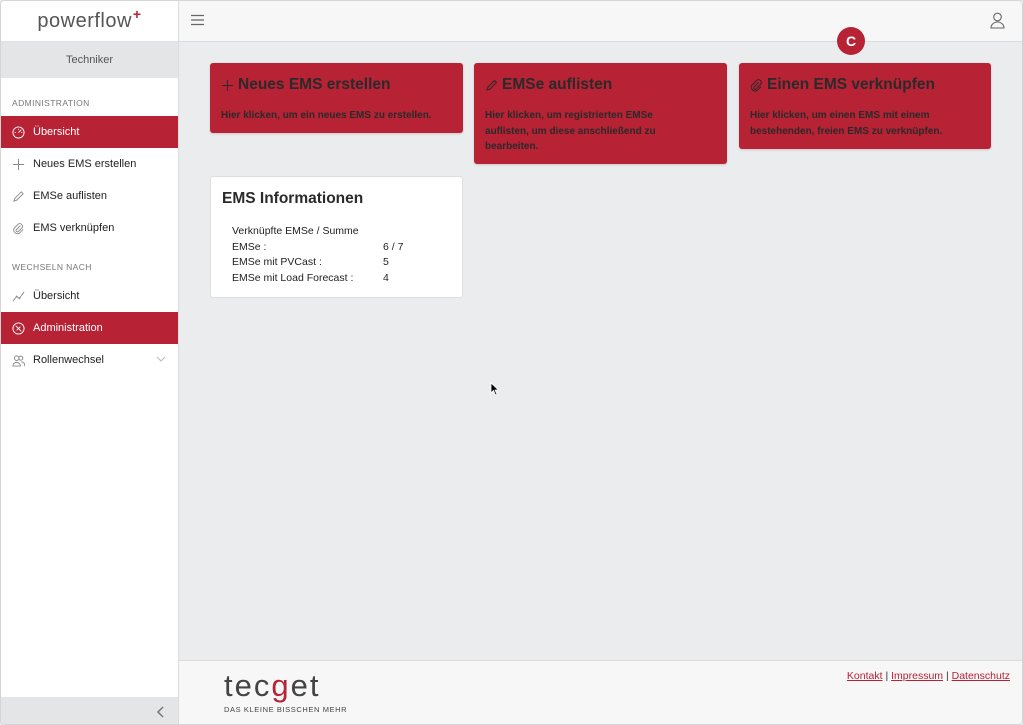 Image resolution: width=1023 pixels, height=725 pixels. I want to click on info-row: EMSe mit Load Forecast : 4, so click(317, 279).